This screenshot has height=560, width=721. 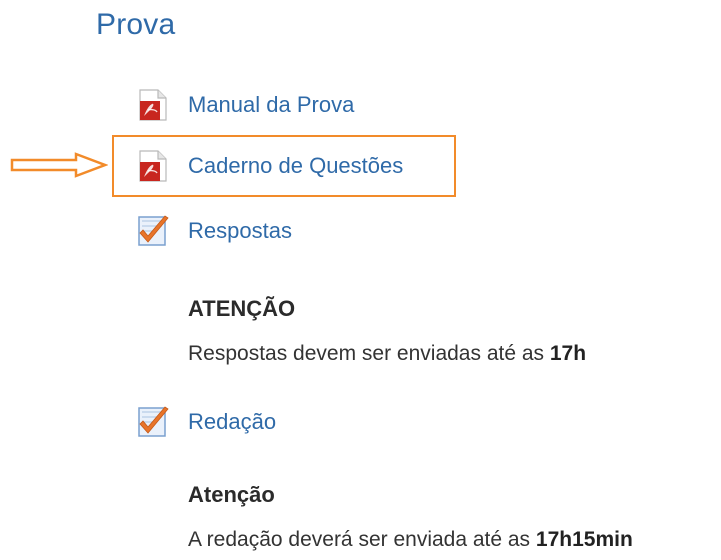 What do you see at coordinates (59, 165) in the screenshot?
I see `arrow-right-icon` at bounding box center [59, 165].